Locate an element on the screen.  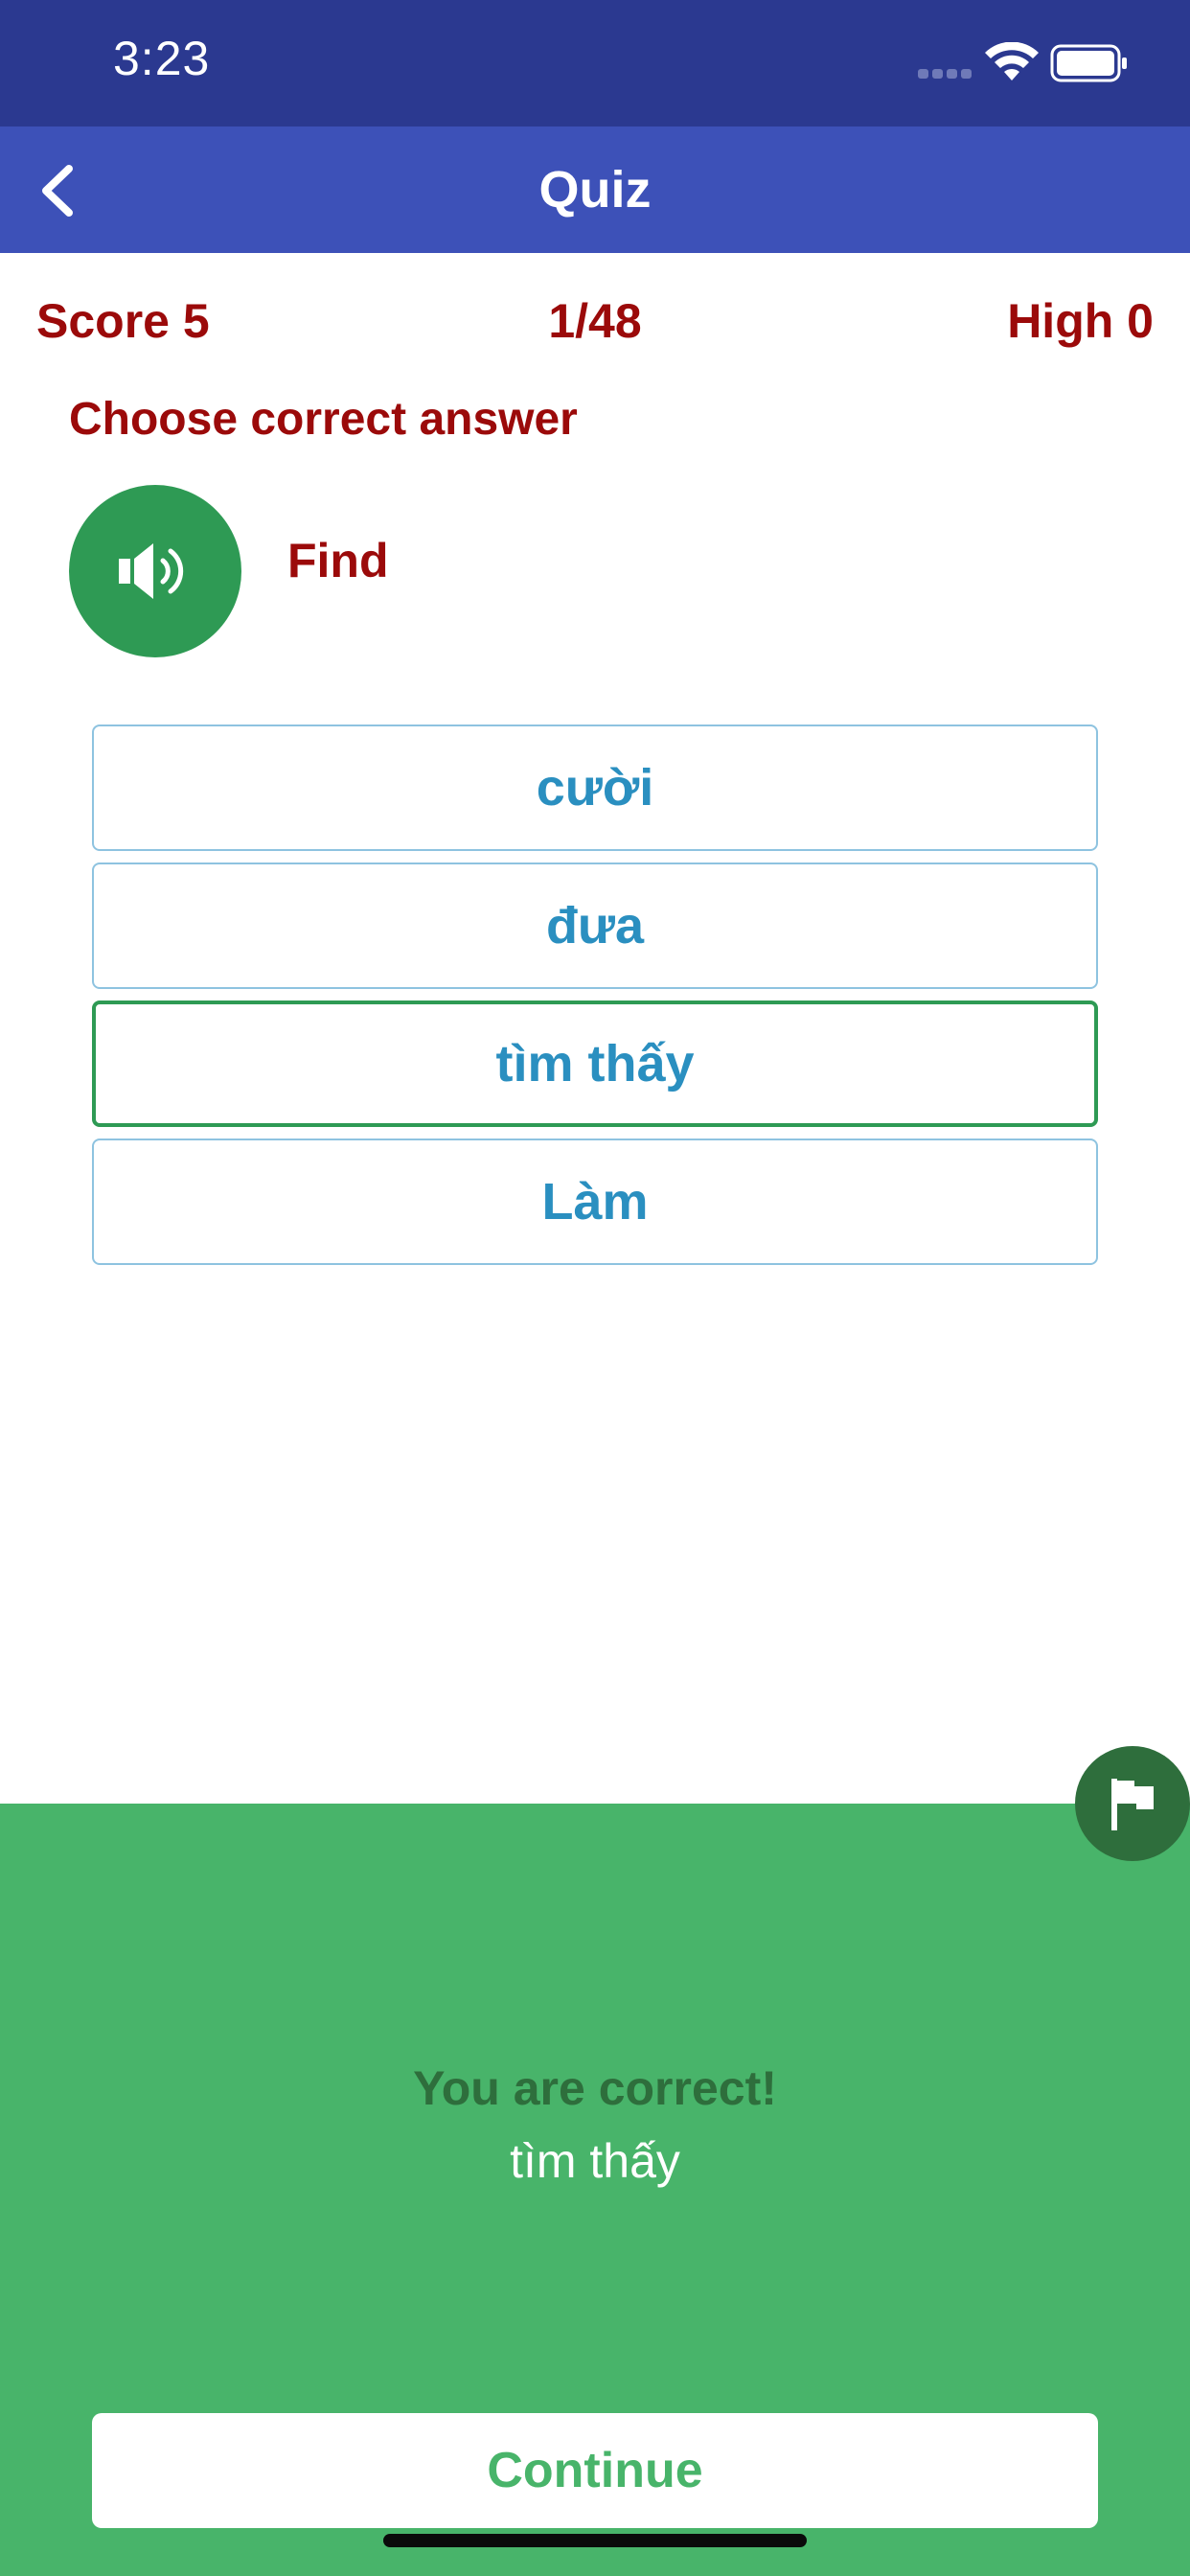
continue-button: Continue is located at coordinates (595, 2470).